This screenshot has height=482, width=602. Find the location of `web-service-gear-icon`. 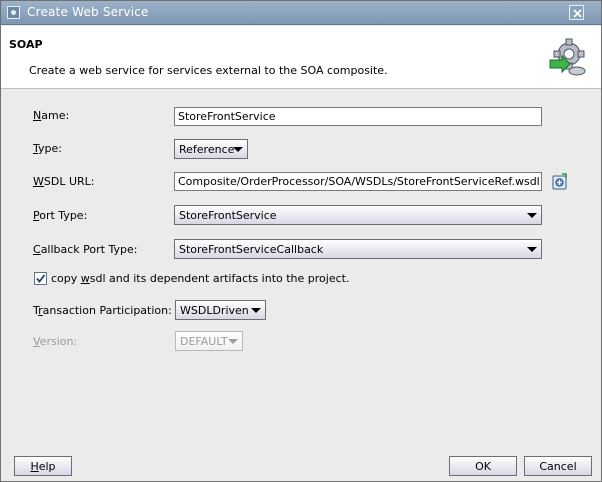

web-service-gear-icon is located at coordinates (567, 57).